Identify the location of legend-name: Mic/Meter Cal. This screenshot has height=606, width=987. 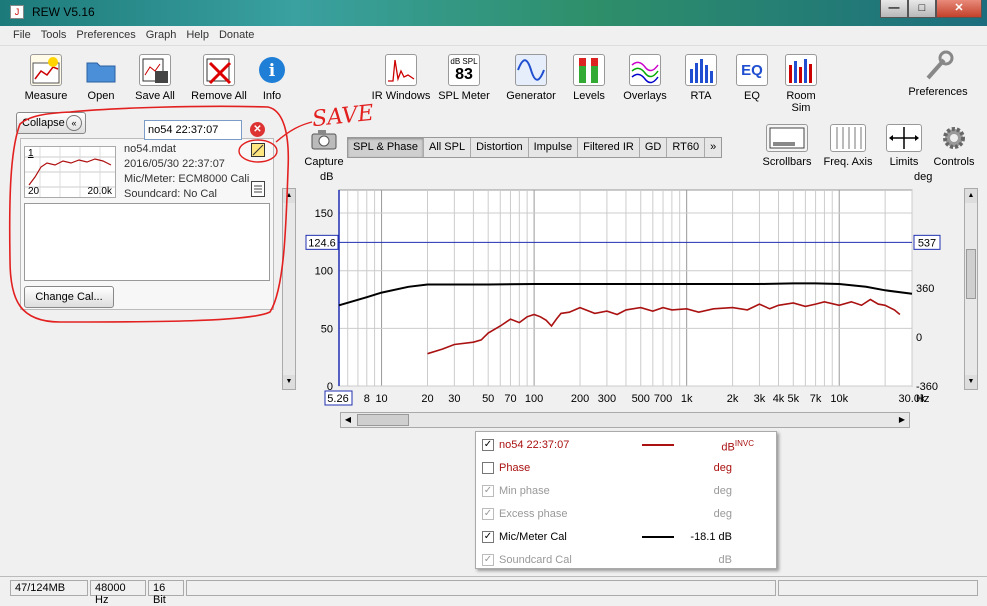
(533, 537).